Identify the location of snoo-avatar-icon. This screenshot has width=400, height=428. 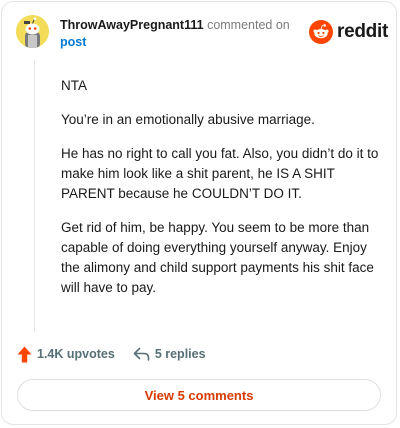
(32, 31).